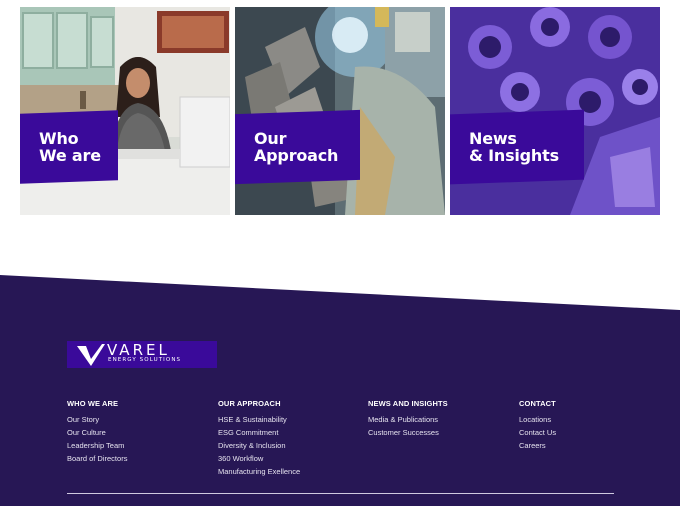 This screenshot has height=506, width=680. I want to click on footer-link-media-publications: Media & Publications, so click(408, 419).